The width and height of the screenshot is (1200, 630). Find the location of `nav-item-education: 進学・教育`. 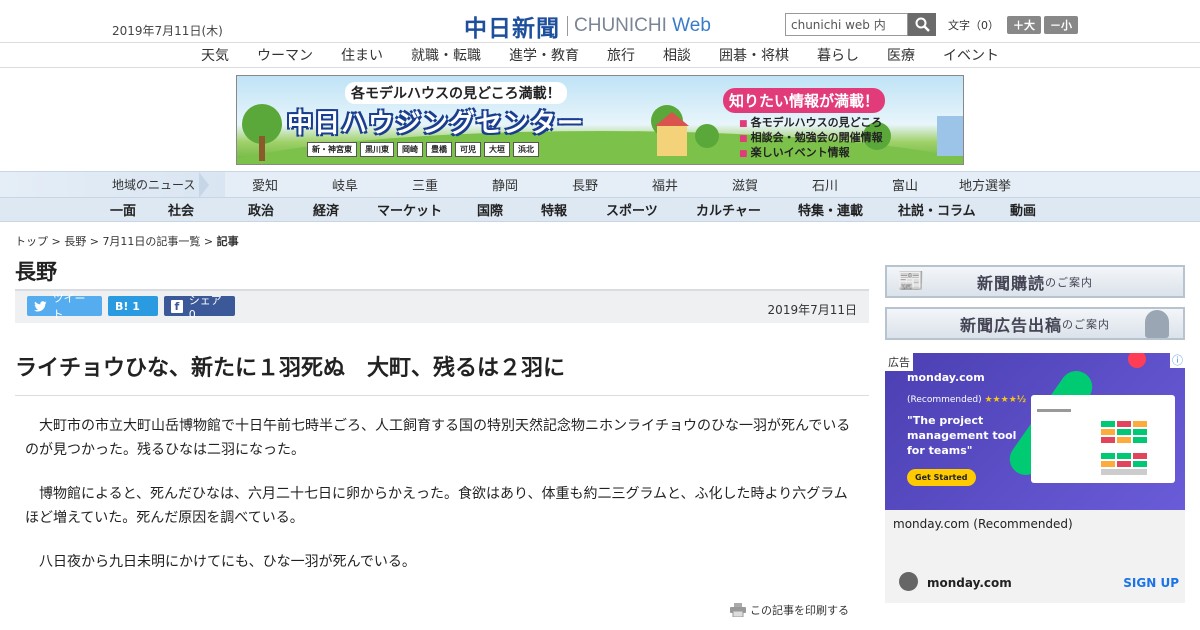

nav-item-education: 進学・教育 is located at coordinates (544, 55).